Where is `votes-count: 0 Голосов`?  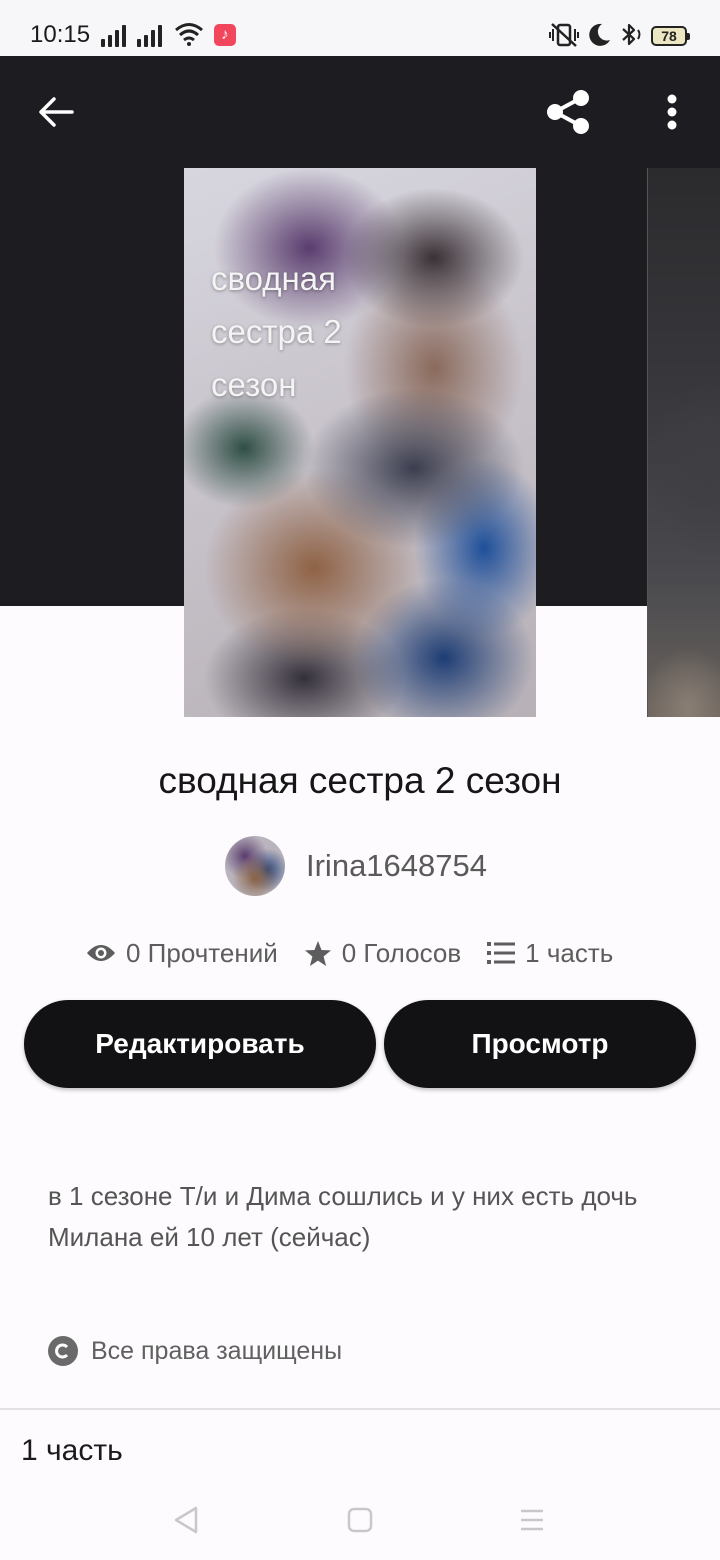
votes-count: 0 Голосов is located at coordinates (401, 952).